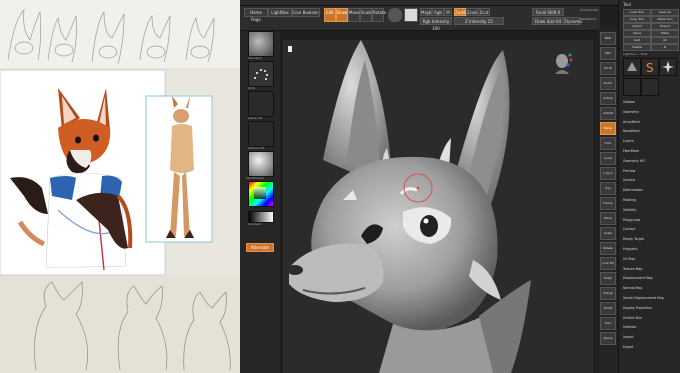 The height and width of the screenshot is (373, 680). Describe the element at coordinates (472, 12) in the screenshot. I see `zsub-button: Zsub` at that location.